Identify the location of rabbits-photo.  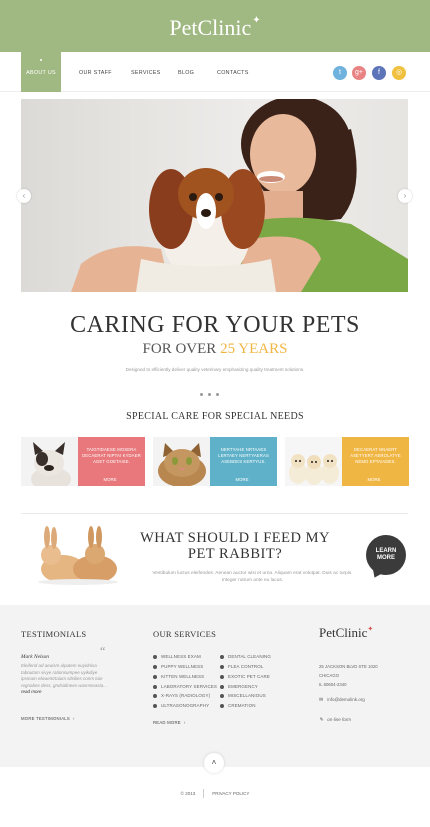
(78, 556).